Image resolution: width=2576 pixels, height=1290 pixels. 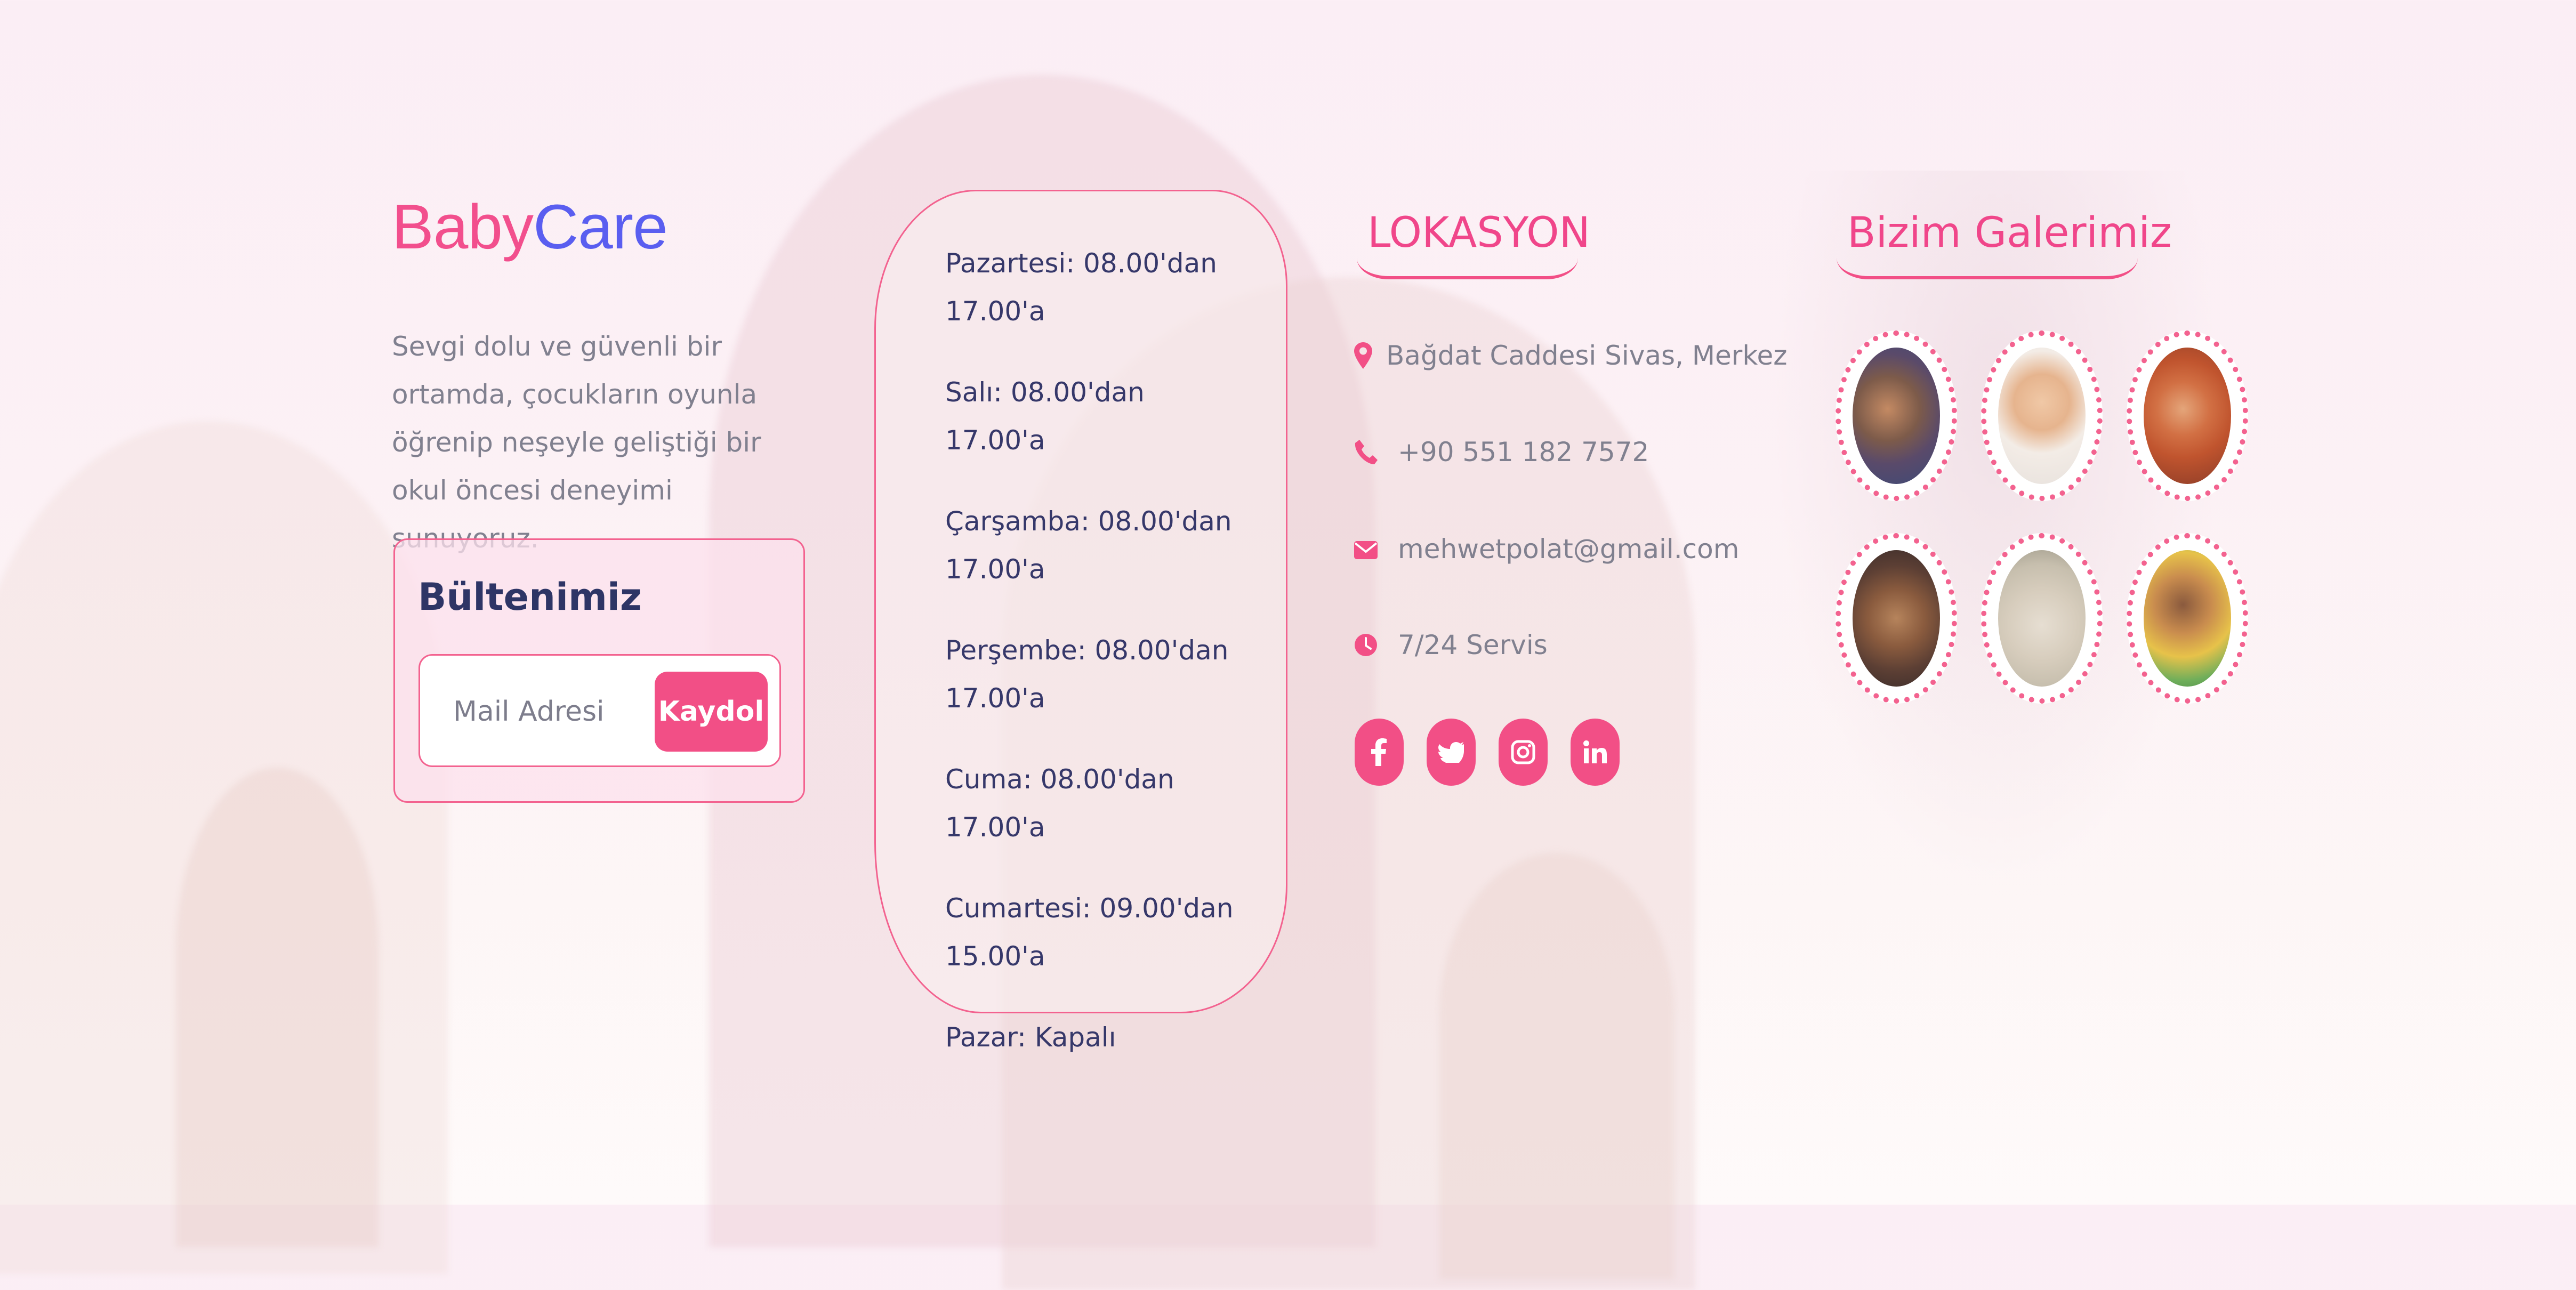 I want to click on gallery-photo-toddler-toys, so click(x=2187, y=618).